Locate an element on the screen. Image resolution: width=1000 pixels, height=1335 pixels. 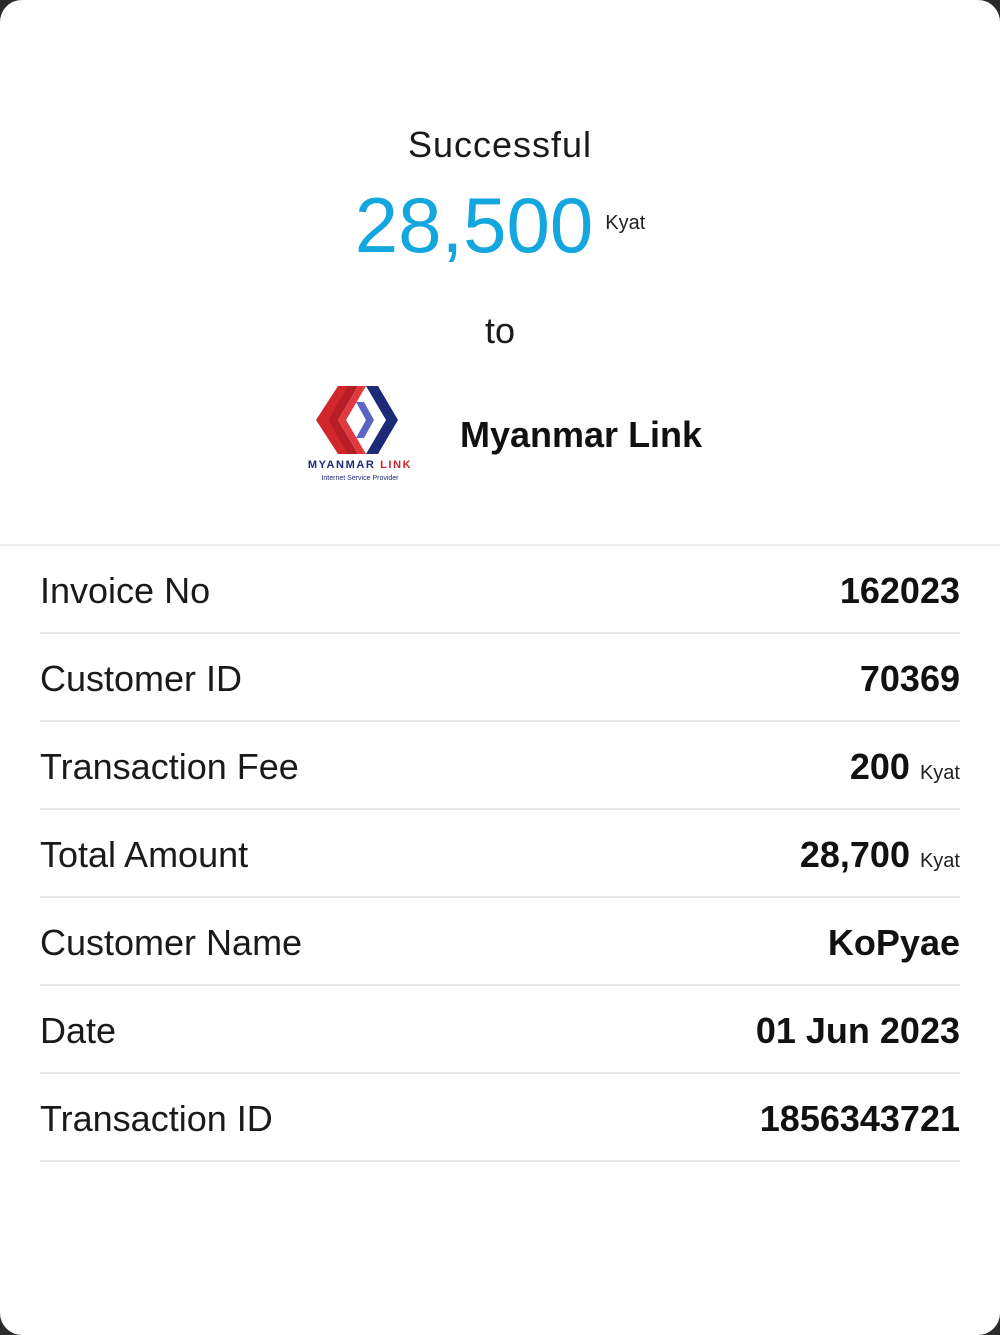
amount-block: 28,500 Kyat is located at coordinates (500, 225).